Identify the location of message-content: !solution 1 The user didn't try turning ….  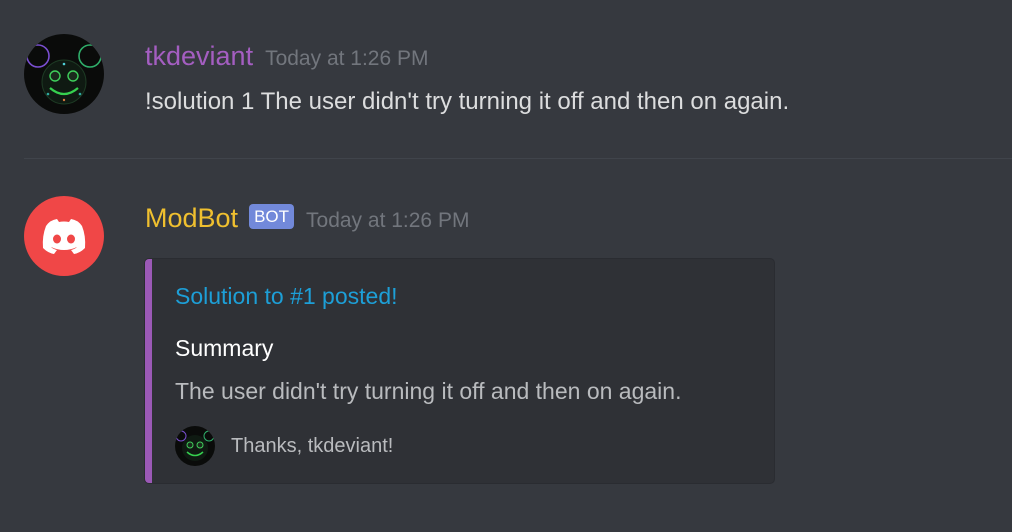
(467, 101).